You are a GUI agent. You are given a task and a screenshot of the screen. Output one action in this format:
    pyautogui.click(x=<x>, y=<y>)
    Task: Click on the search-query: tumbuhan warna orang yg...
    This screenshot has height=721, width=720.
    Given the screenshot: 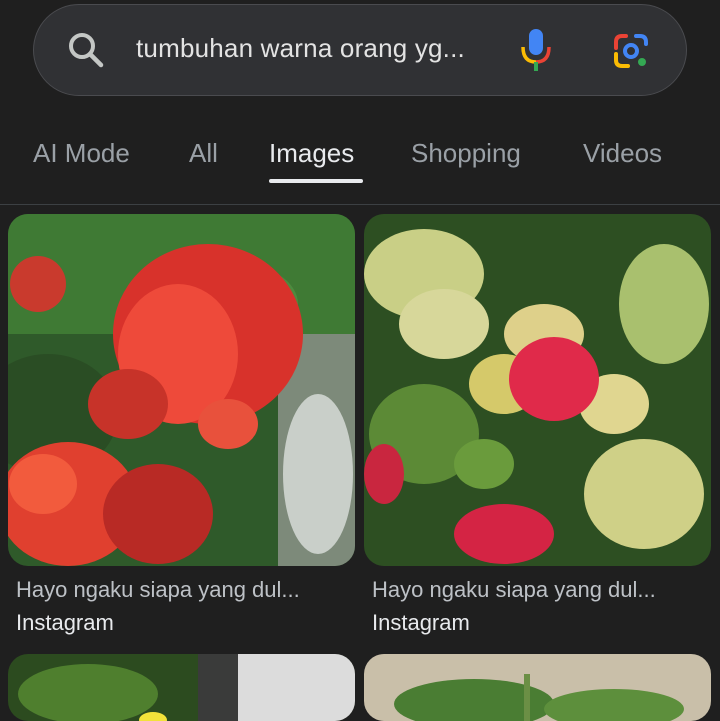 What is the action you would take?
    pyautogui.click(x=300, y=48)
    